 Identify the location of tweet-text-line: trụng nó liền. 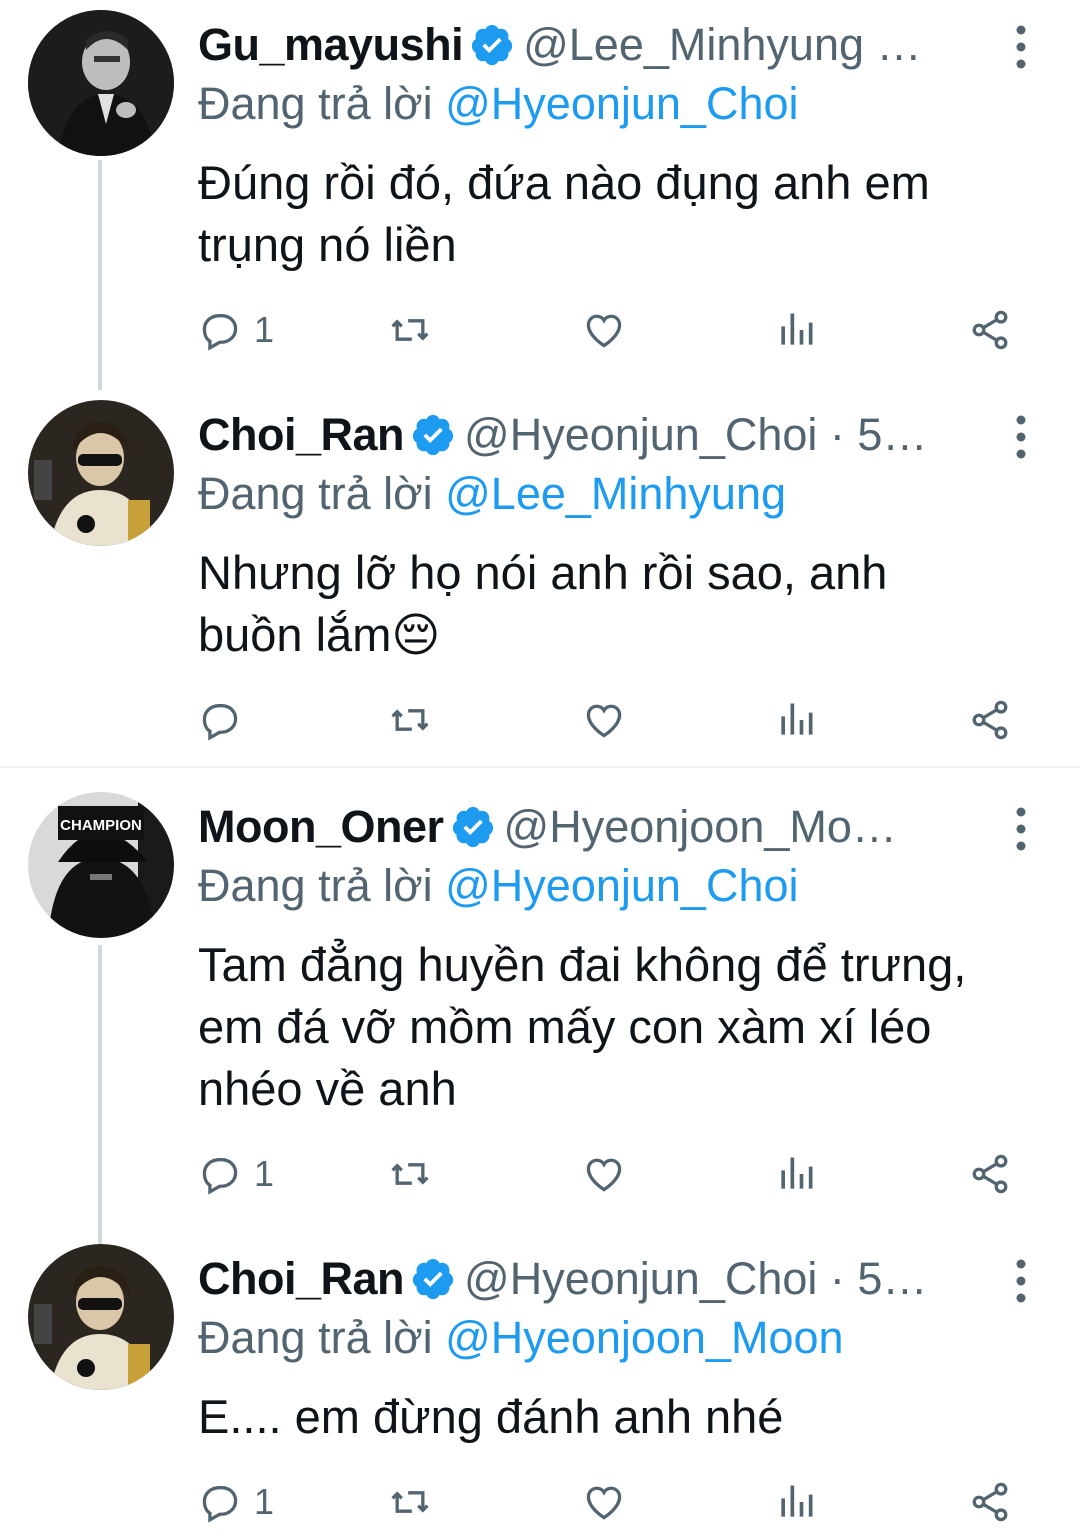
(327, 244).